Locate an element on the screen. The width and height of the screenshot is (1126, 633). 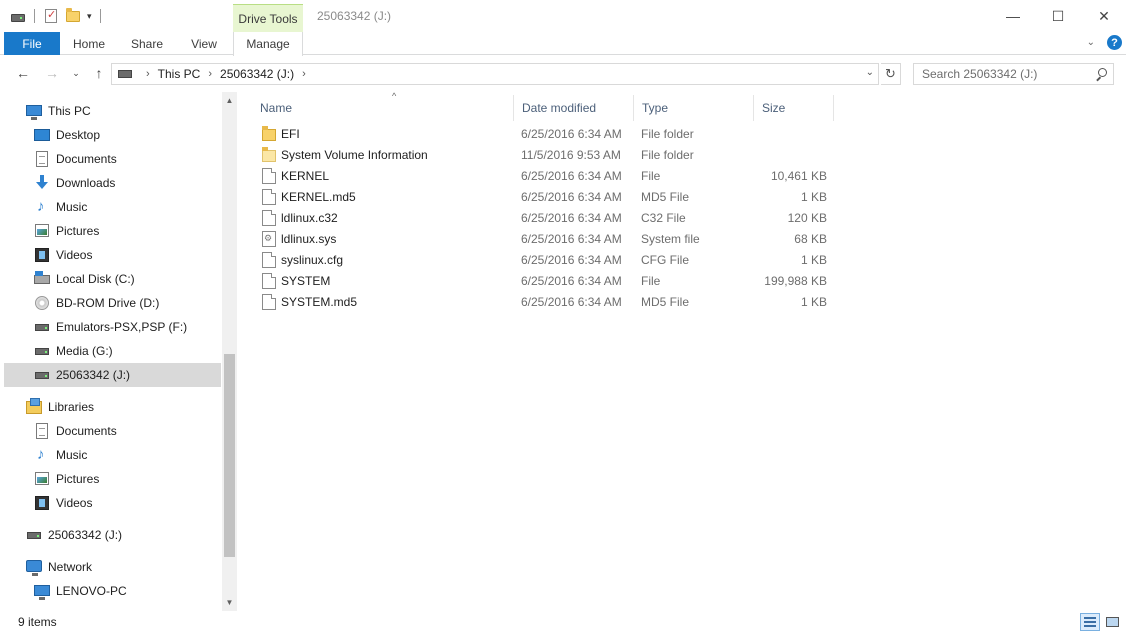
search-box is located at coordinates (1013, 74).